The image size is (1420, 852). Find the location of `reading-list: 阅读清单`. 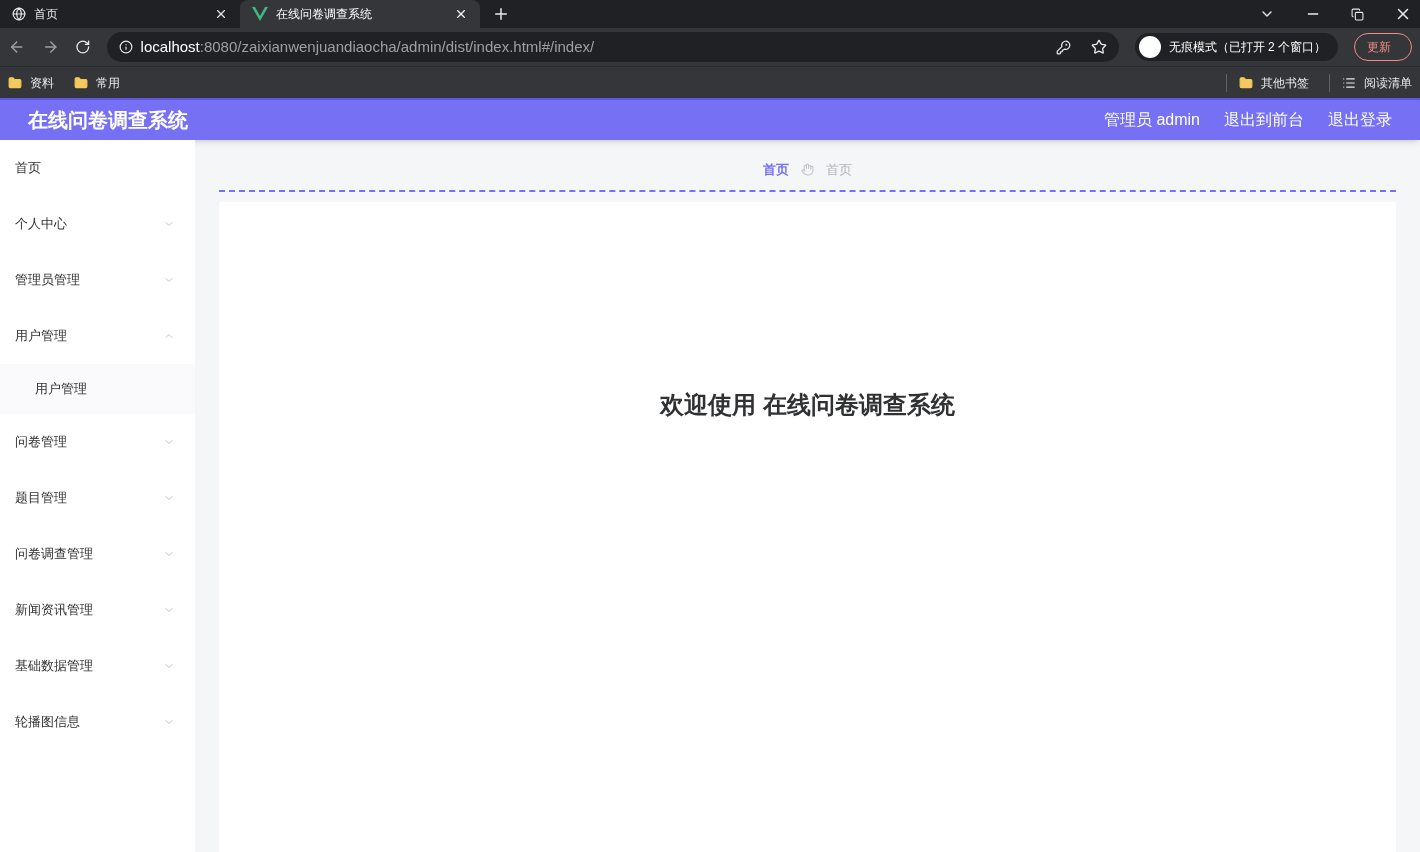

reading-list: 阅读清单 is located at coordinates (1370, 82).